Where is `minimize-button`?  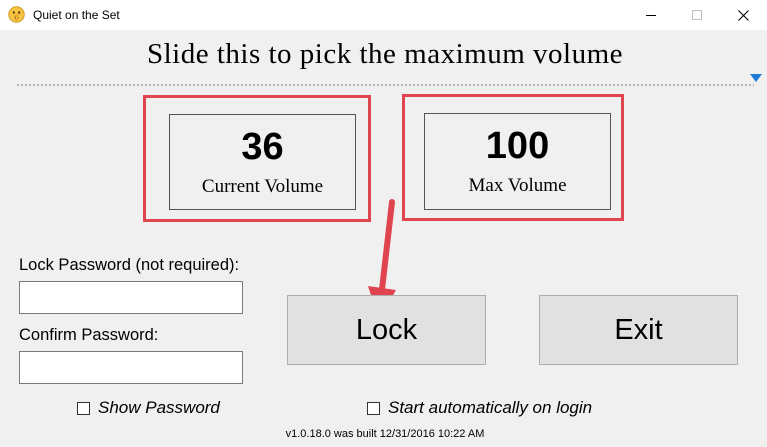 minimize-button is located at coordinates (651, 15).